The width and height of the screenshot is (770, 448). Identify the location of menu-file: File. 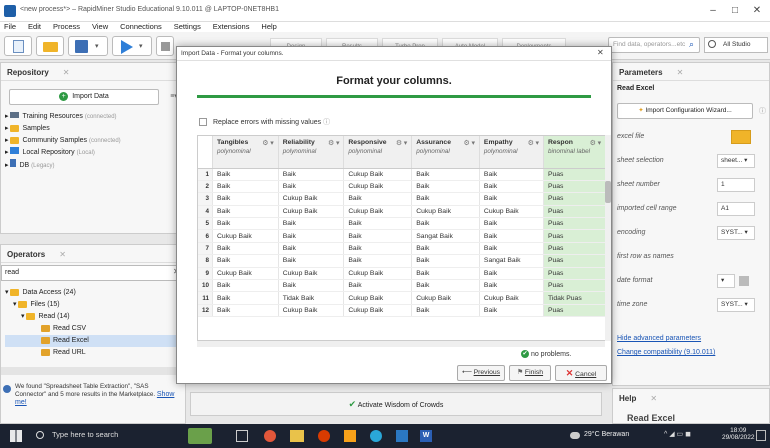
(10, 26).